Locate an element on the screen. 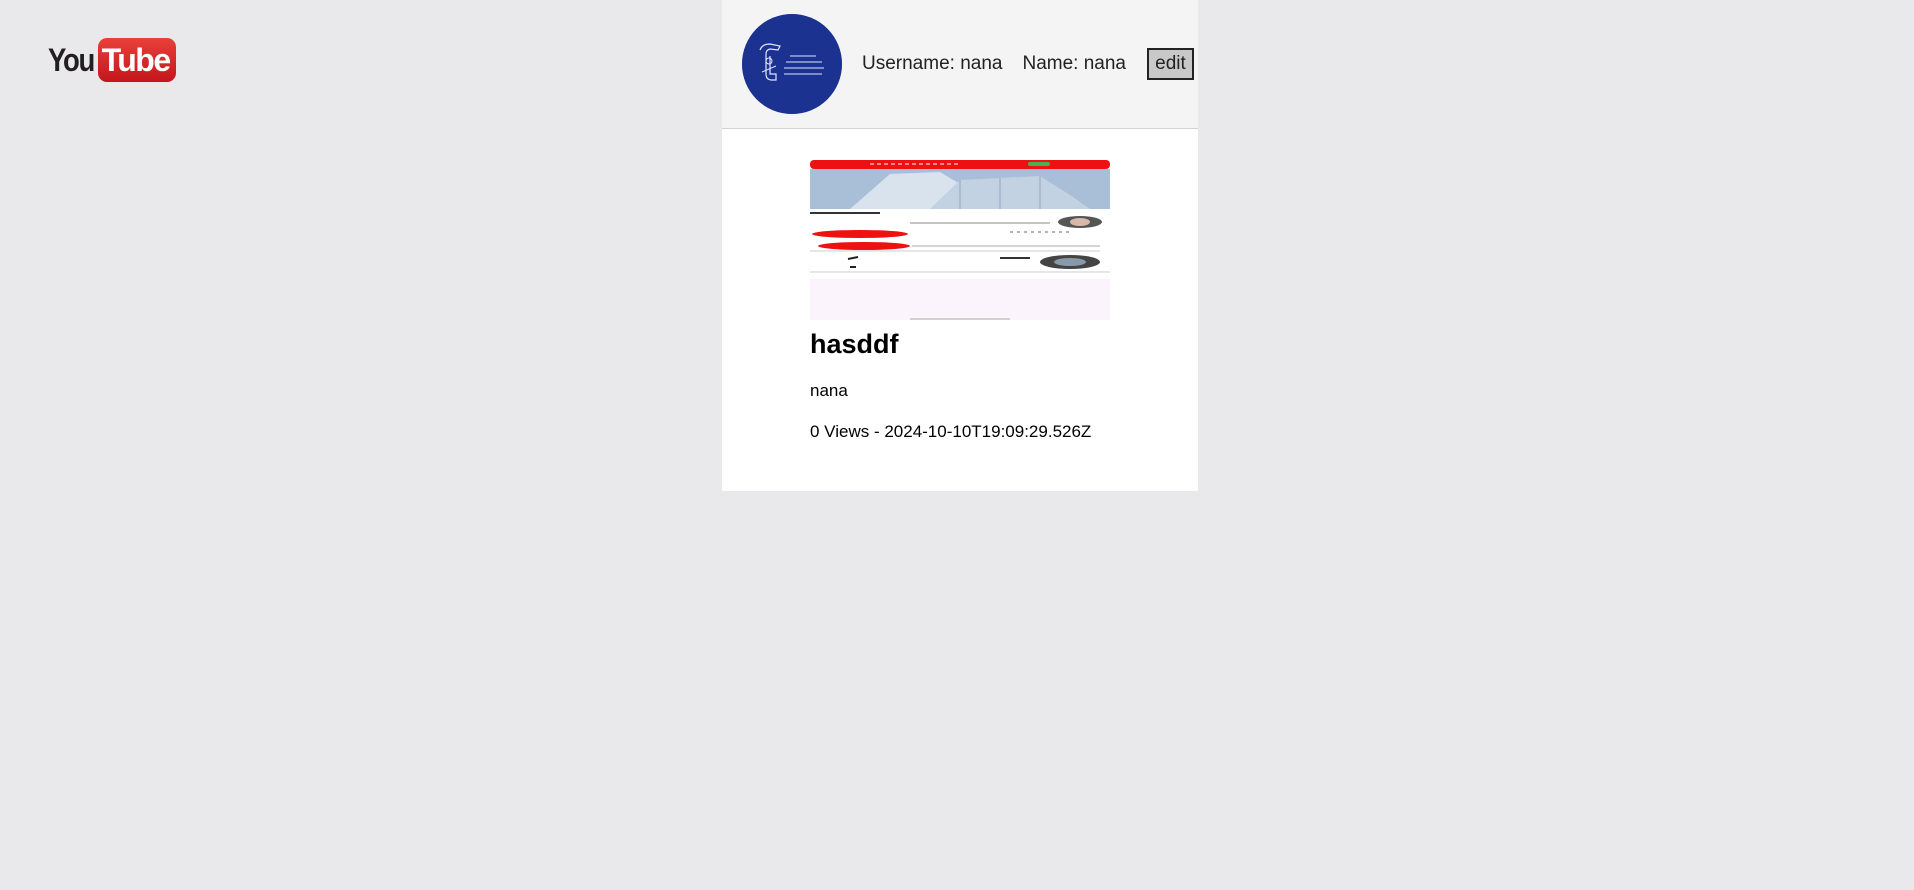  video-meta: 0 Views - 2024-10-10T19:09:29.526Z is located at coordinates (951, 431).